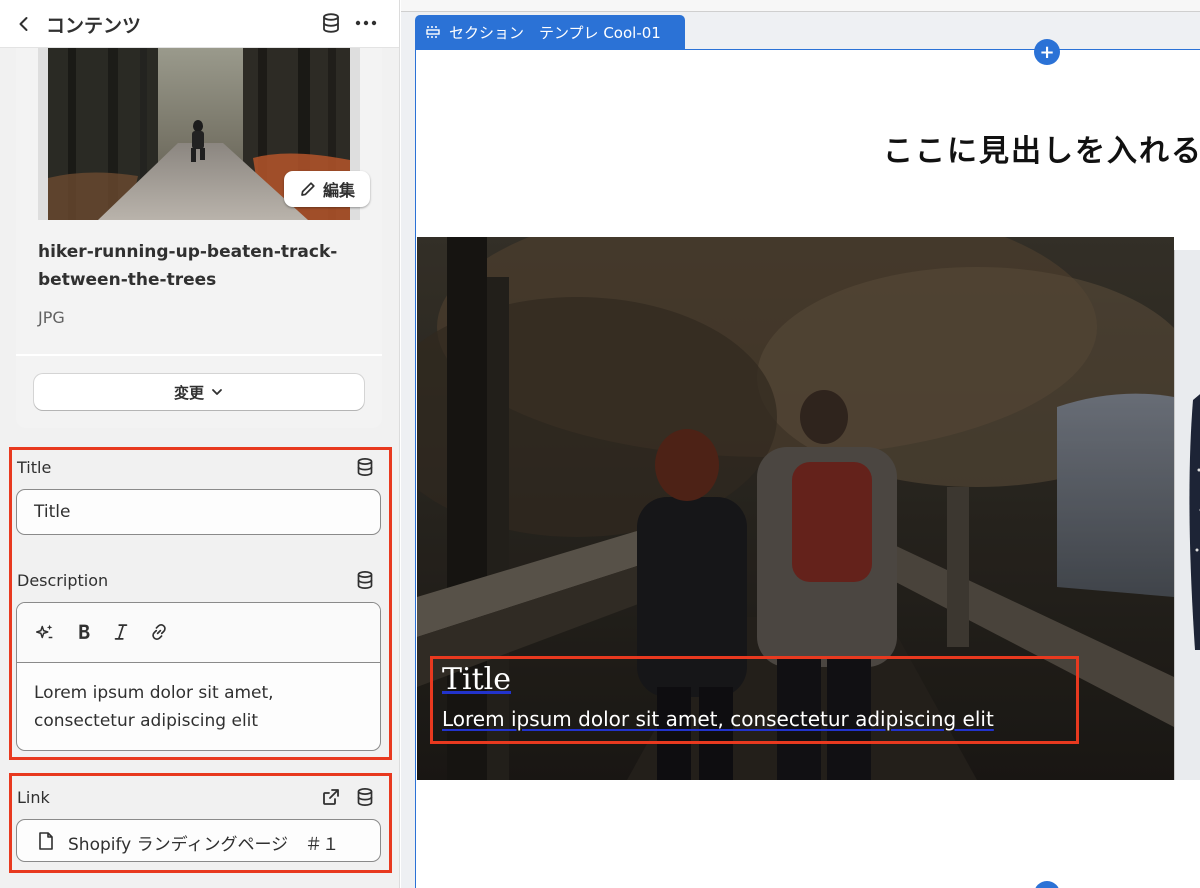 The width and height of the screenshot is (1200, 888). What do you see at coordinates (52, 512) in the screenshot?
I see `title-input-value: Title` at bounding box center [52, 512].